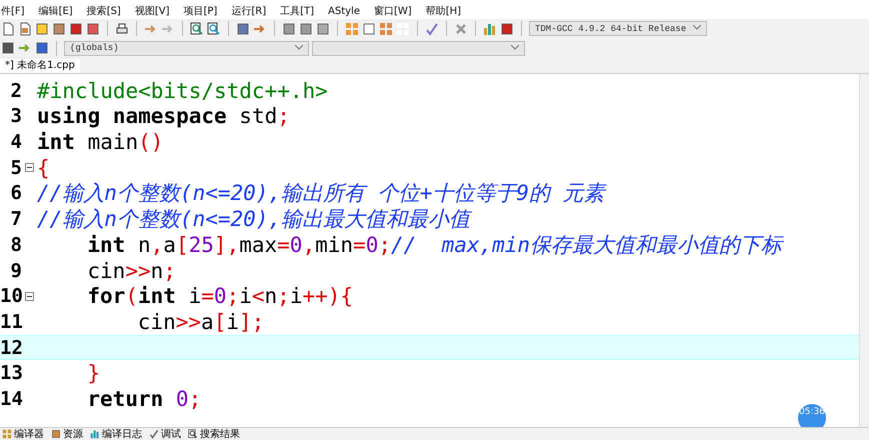 This screenshot has width=869, height=440. Describe the element at coordinates (220, 434) in the screenshot. I see `panel-tab: 搜索结果` at that location.